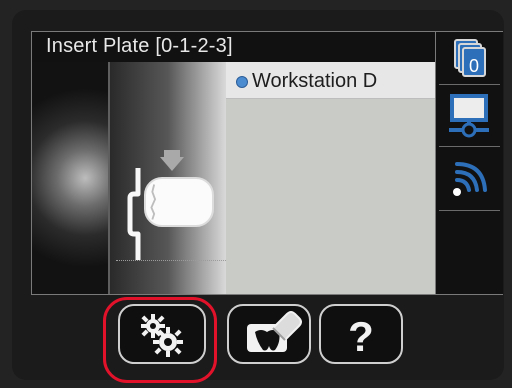 The image size is (512, 388). Describe the element at coordinates (474, 66) in the screenshot. I see `document-stack-badge: 0` at that location.